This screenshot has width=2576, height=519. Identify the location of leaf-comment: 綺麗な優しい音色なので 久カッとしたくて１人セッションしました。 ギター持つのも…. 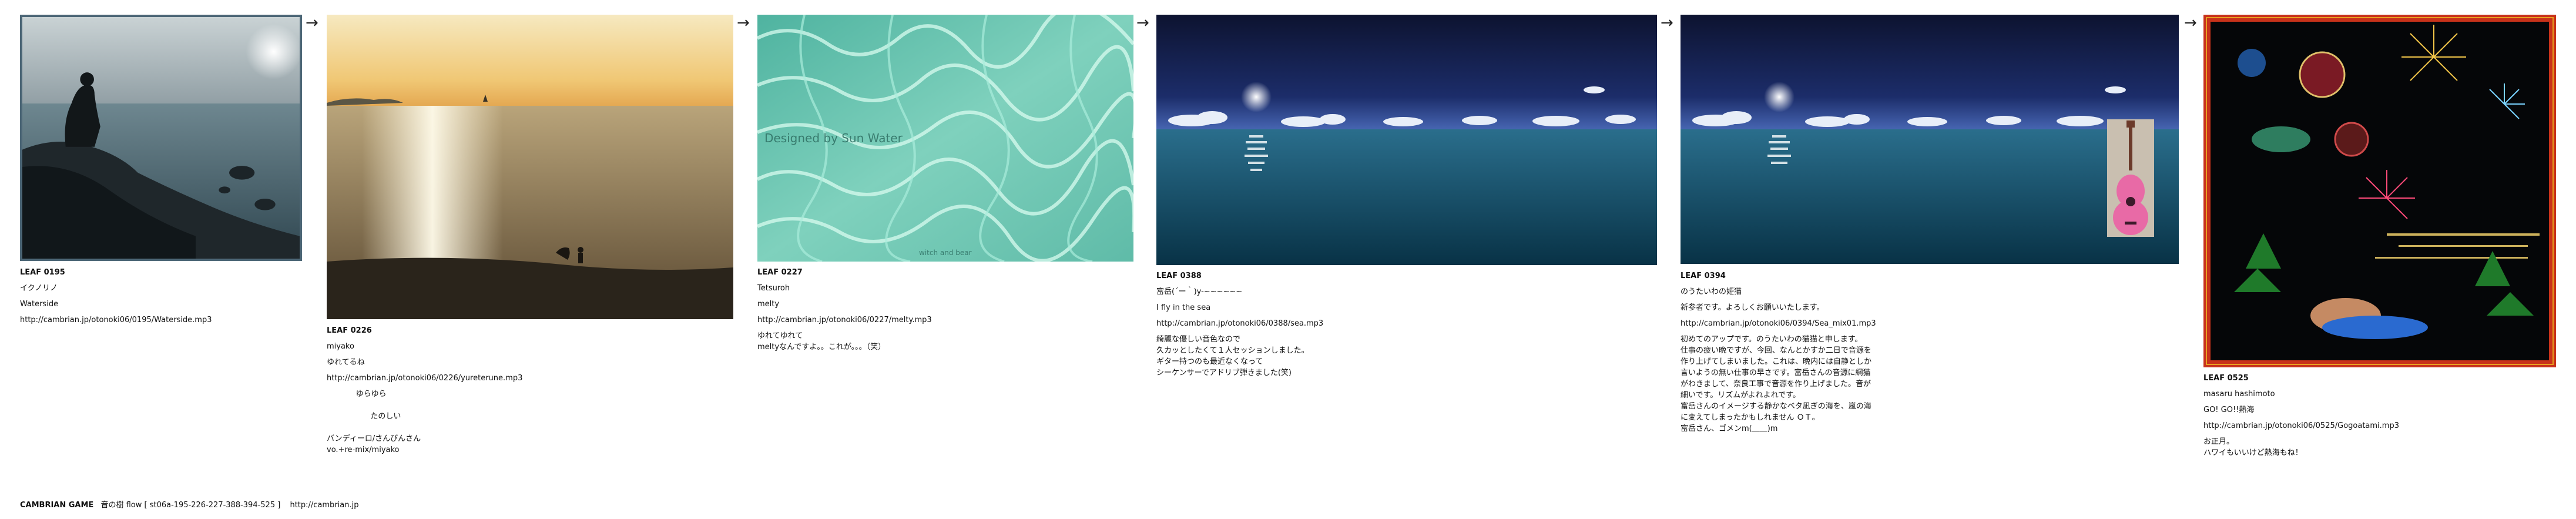
(1232, 356).